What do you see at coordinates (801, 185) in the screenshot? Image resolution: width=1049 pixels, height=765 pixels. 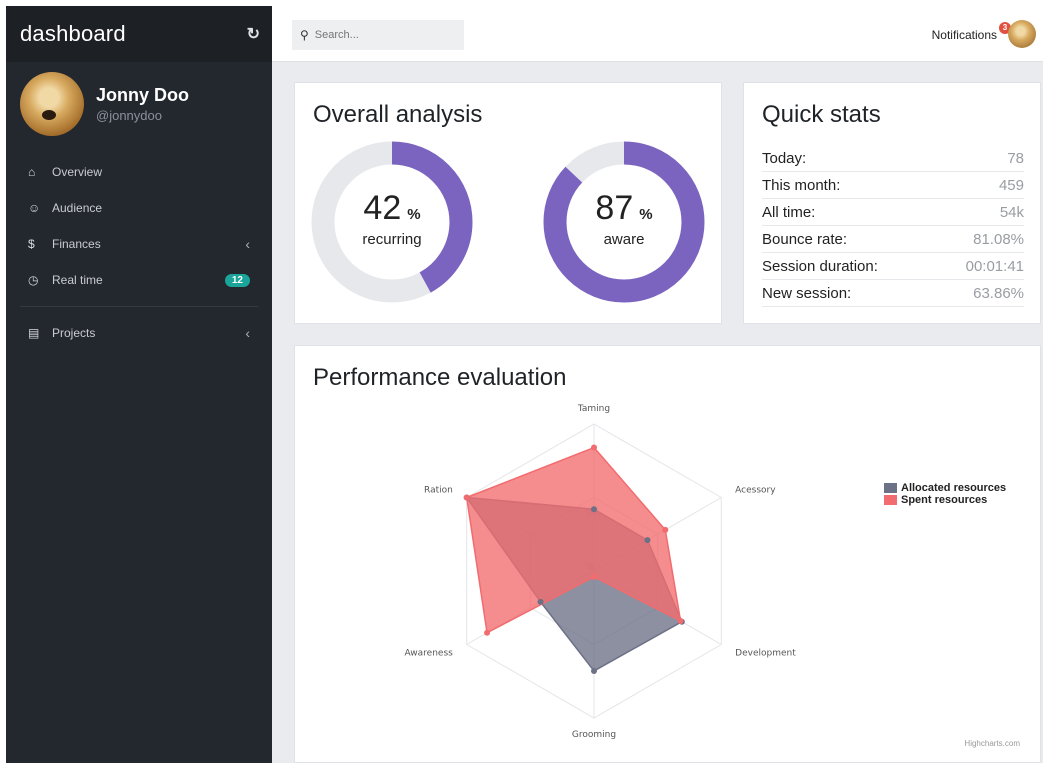 I see `stat-label: This month:` at bounding box center [801, 185].